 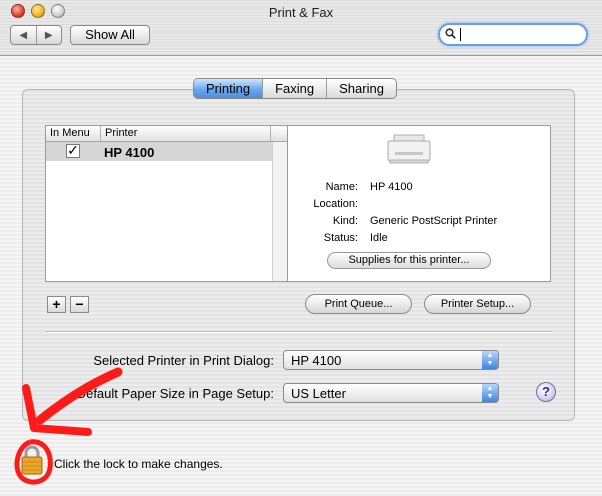 What do you see at coordinates (460, 34) in the screenshot?
I see `text-caret` at bounding box center [460, 34].